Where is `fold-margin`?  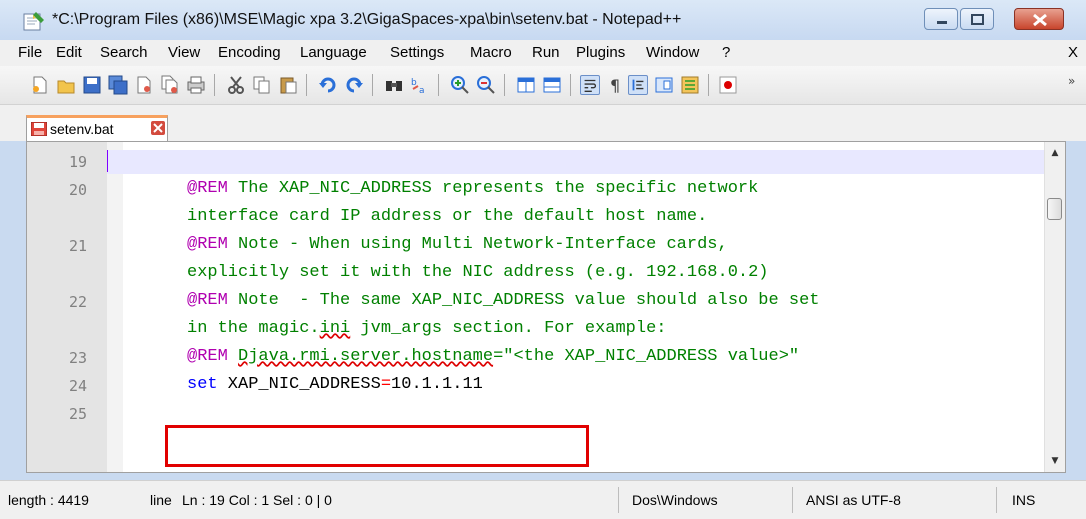
fold-margin is located at coordinates (115, 307).